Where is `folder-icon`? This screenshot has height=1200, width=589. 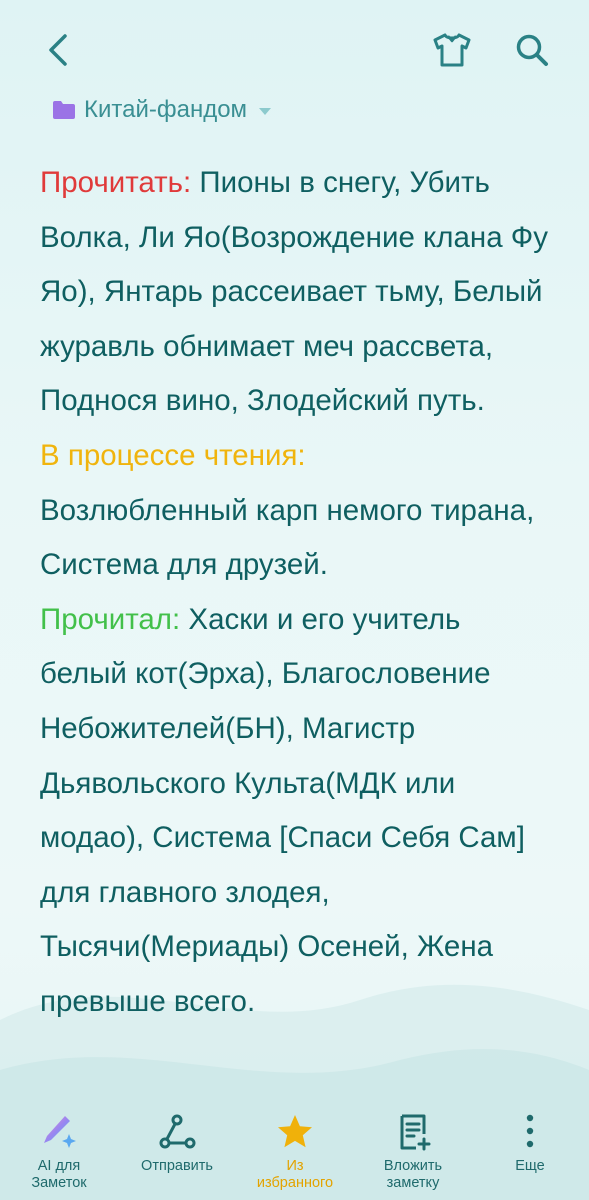 folder-icon is located at coordinates (64, 110).